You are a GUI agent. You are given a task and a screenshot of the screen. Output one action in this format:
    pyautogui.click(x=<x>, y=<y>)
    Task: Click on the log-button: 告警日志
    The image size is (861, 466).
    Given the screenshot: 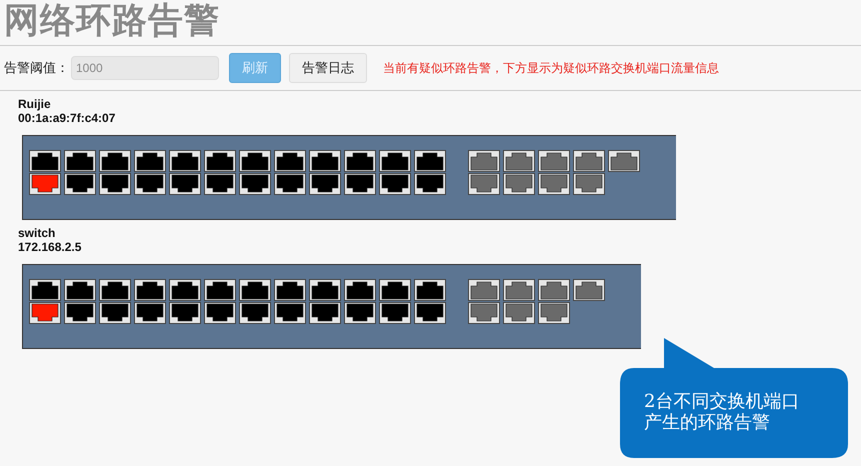 What is the action you would take?
    pyautogui.click(x=328, y=68)
    